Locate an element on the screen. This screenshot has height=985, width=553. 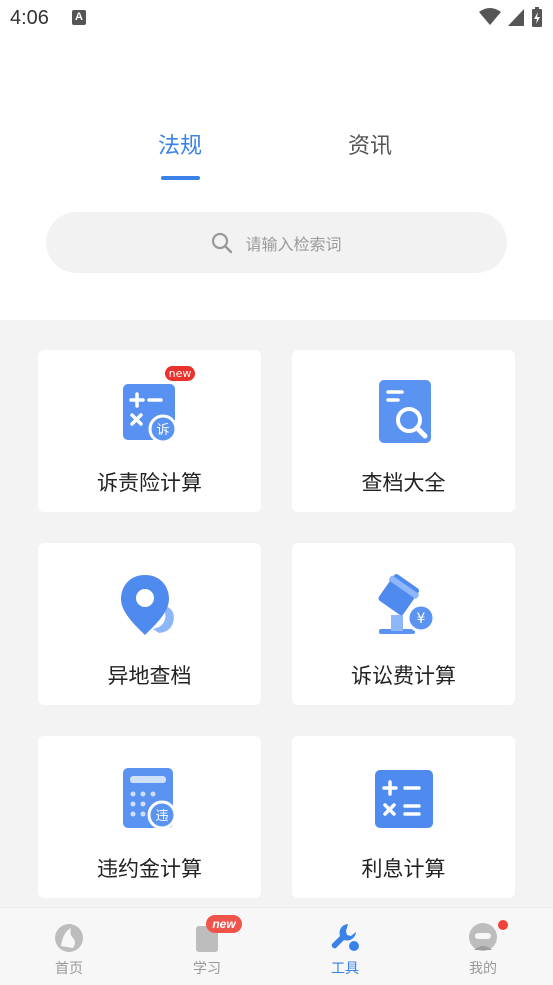
bottom-nav: 首页 new 学习 工具 我的 is located at coordinates (276, 946).